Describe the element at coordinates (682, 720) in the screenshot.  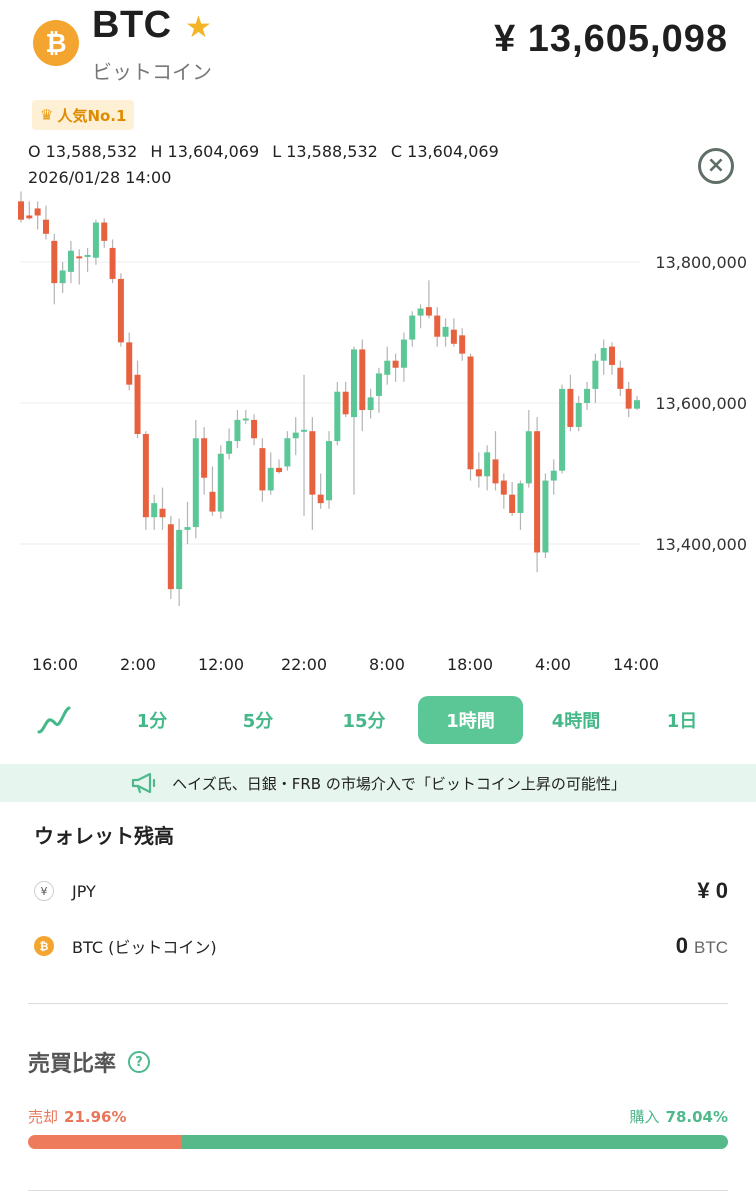
I see `timeframe-1d: 1日` at that location.